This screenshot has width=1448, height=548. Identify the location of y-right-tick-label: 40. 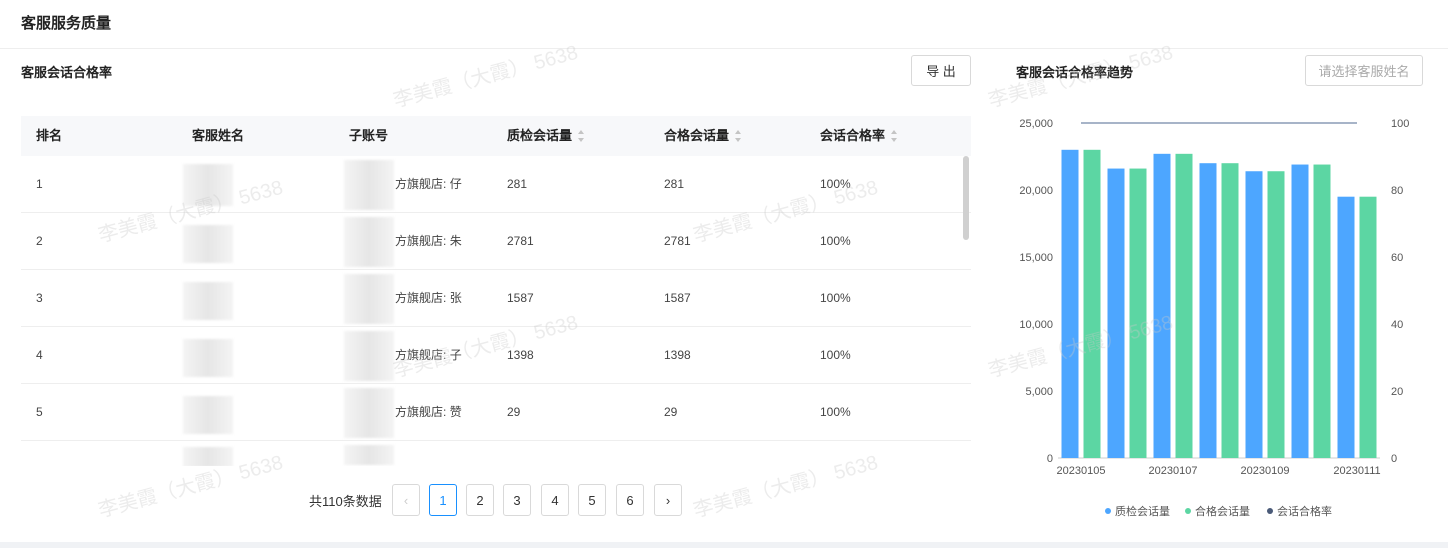
(1397, 325).